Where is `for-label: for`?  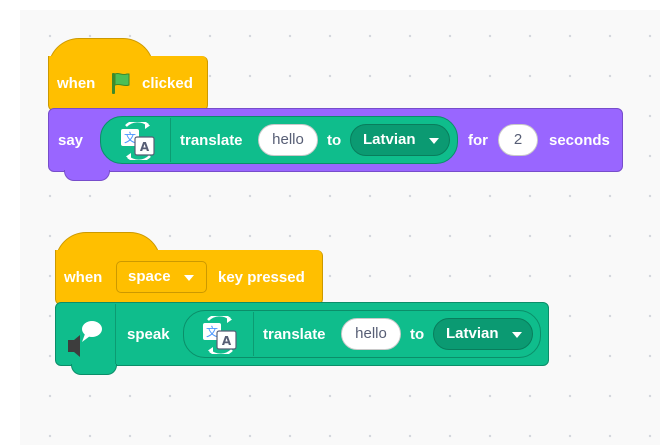 for-label: for is located at coordinates (478, 140).